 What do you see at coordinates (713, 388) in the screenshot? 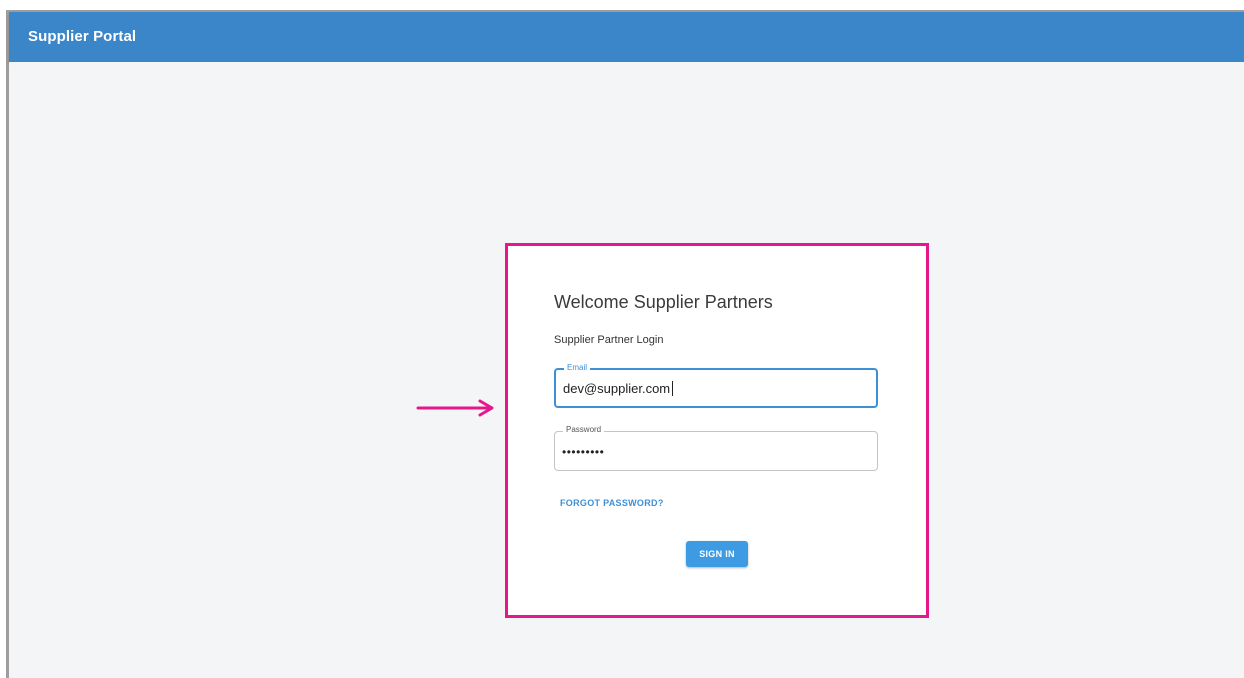
I see `email-input` at bounding box center [713, 388].